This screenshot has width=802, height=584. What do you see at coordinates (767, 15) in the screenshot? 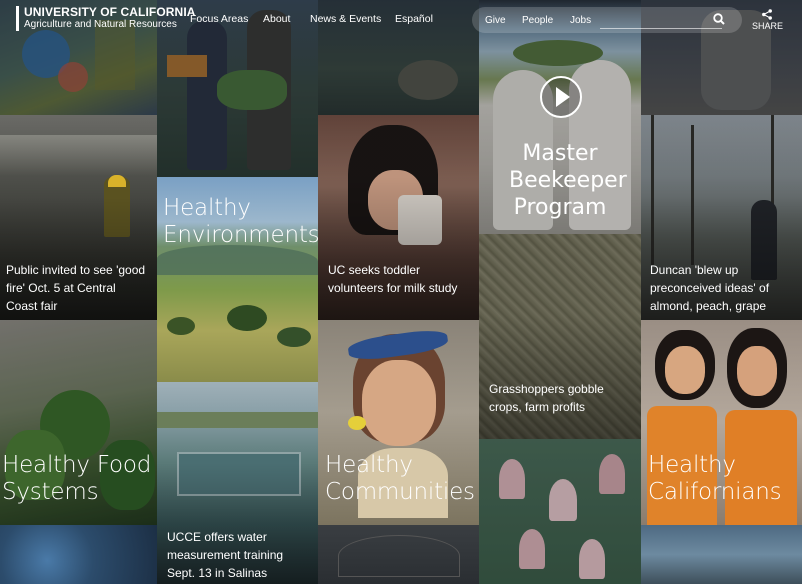
I see `share-icon` at bounding box center [767, 15].